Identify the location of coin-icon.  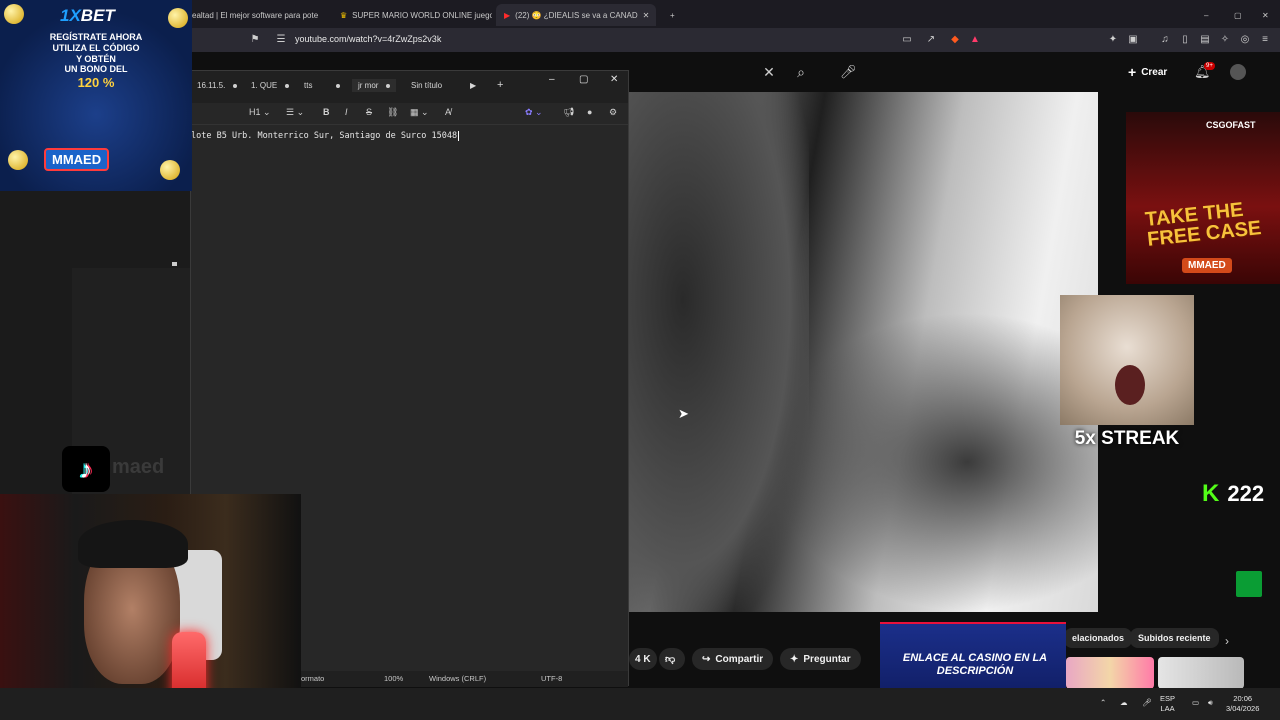
(14, 14).